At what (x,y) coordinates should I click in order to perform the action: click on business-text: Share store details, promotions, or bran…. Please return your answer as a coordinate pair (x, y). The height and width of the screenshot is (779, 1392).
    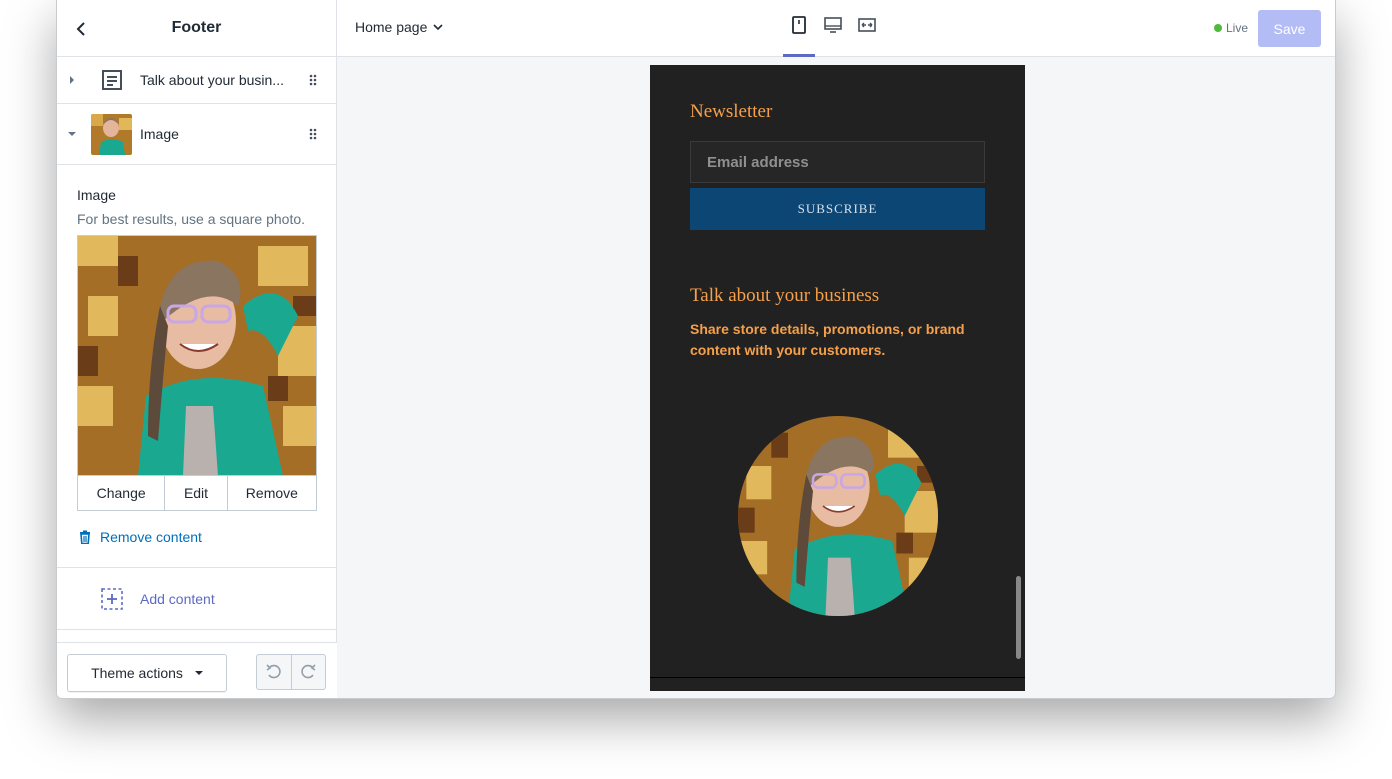
    Looking at the image, I should click on (827, 339).